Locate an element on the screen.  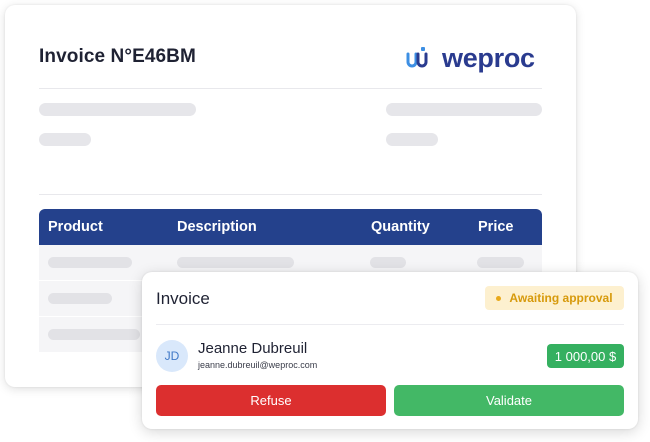
weproc-logo-icon is located at coordinates (417, 57).